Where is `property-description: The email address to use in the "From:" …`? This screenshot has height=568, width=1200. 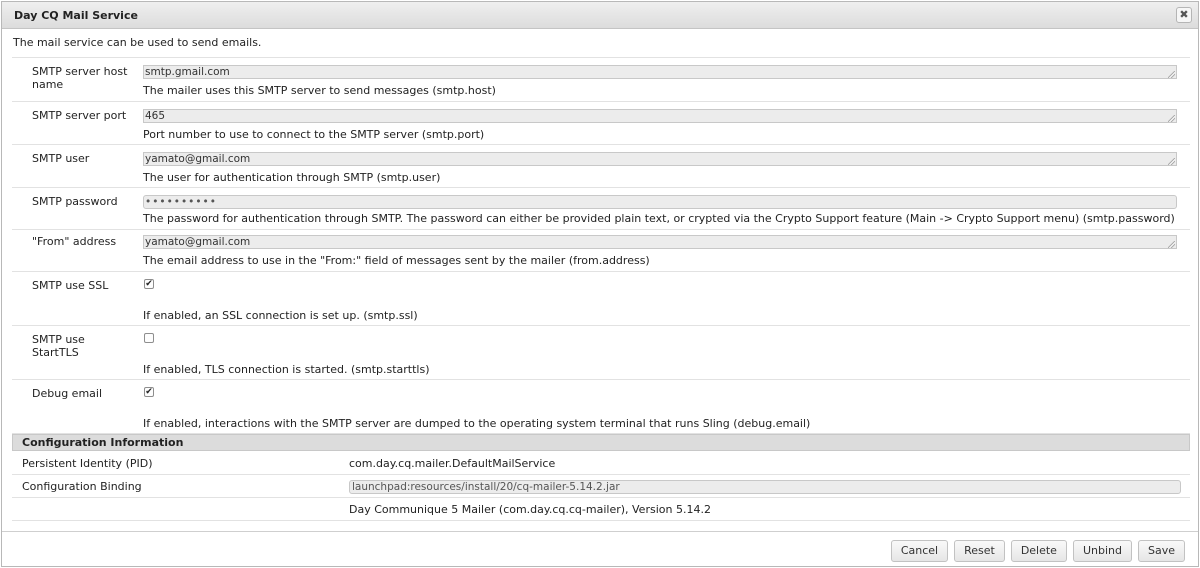 property-description: The email address to use in the "From:" … is located at coordinates (396, 260).